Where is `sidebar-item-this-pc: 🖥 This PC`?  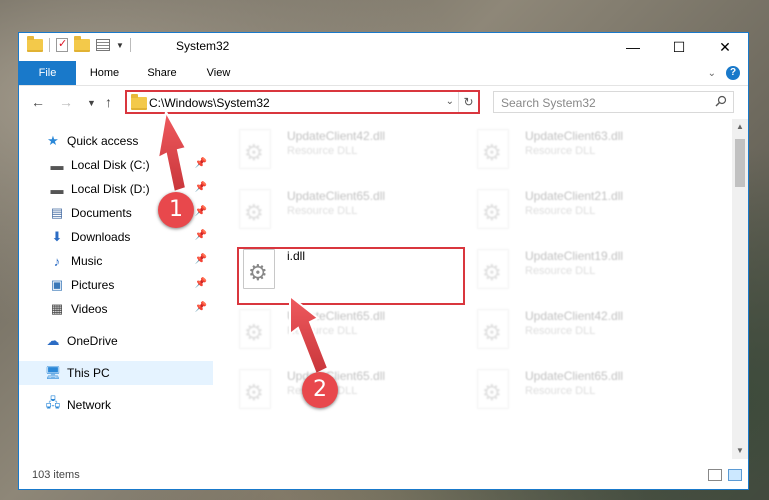
sidebar-item-this-pc: 🖥 This PC is located at coordinates (116, 373).